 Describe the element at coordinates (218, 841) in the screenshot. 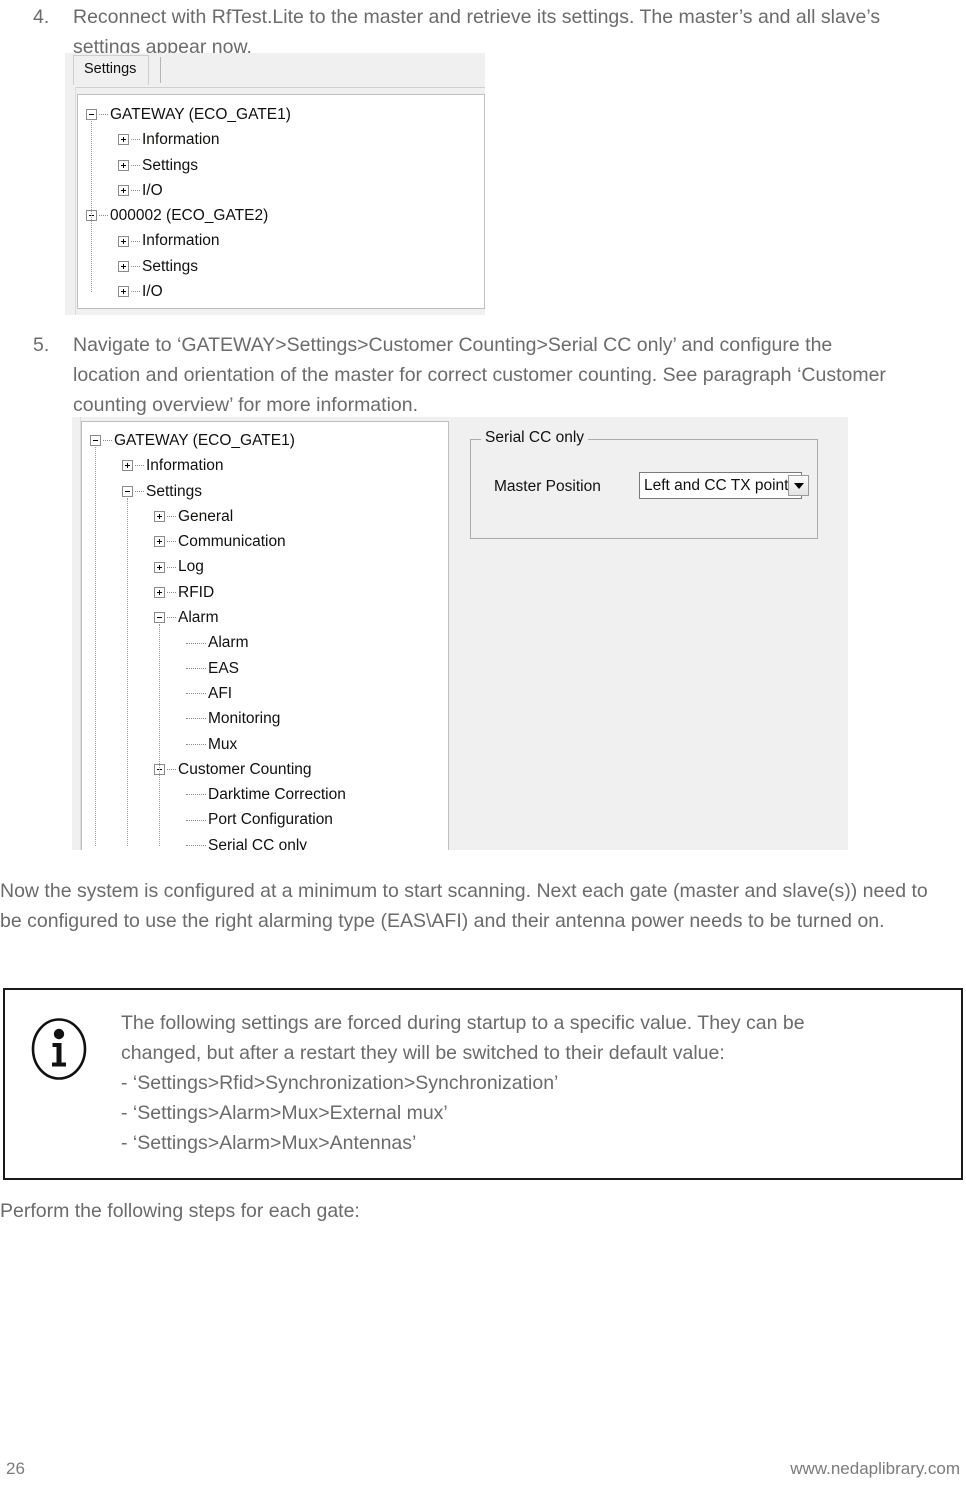

I see `tree-item: Serial CC only` at that location.